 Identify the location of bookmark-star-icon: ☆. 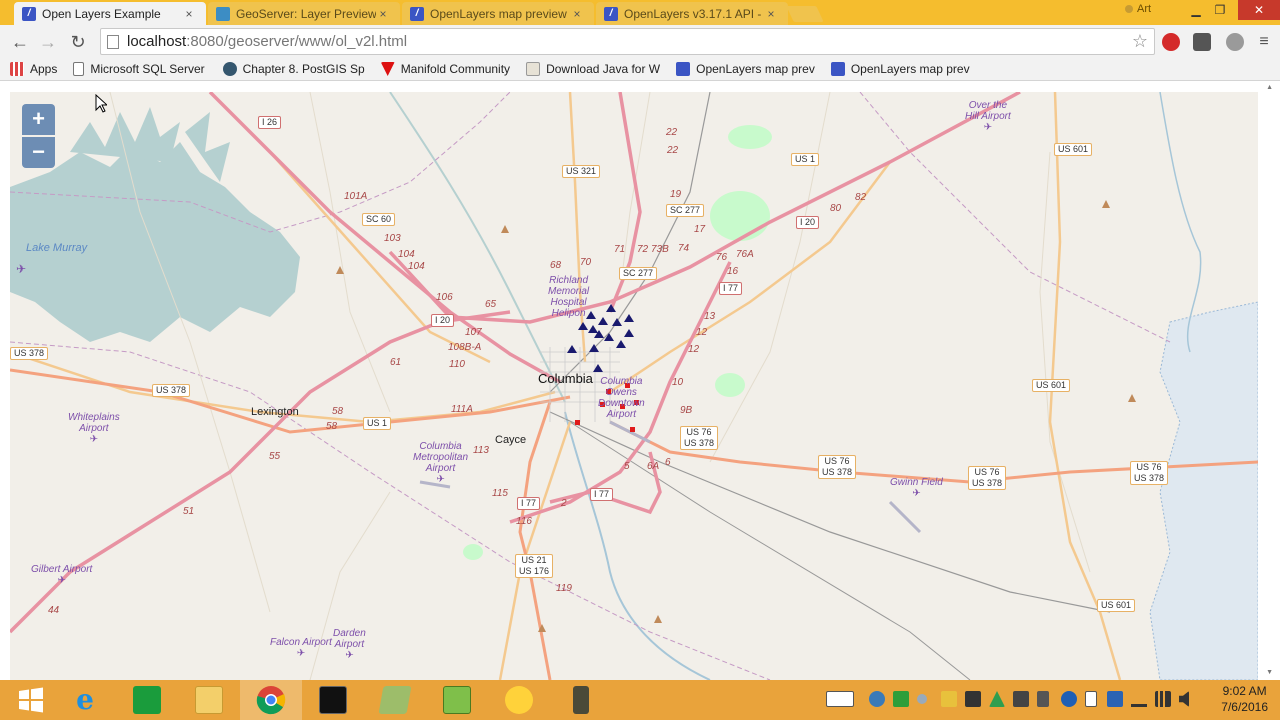
(1140, 41).